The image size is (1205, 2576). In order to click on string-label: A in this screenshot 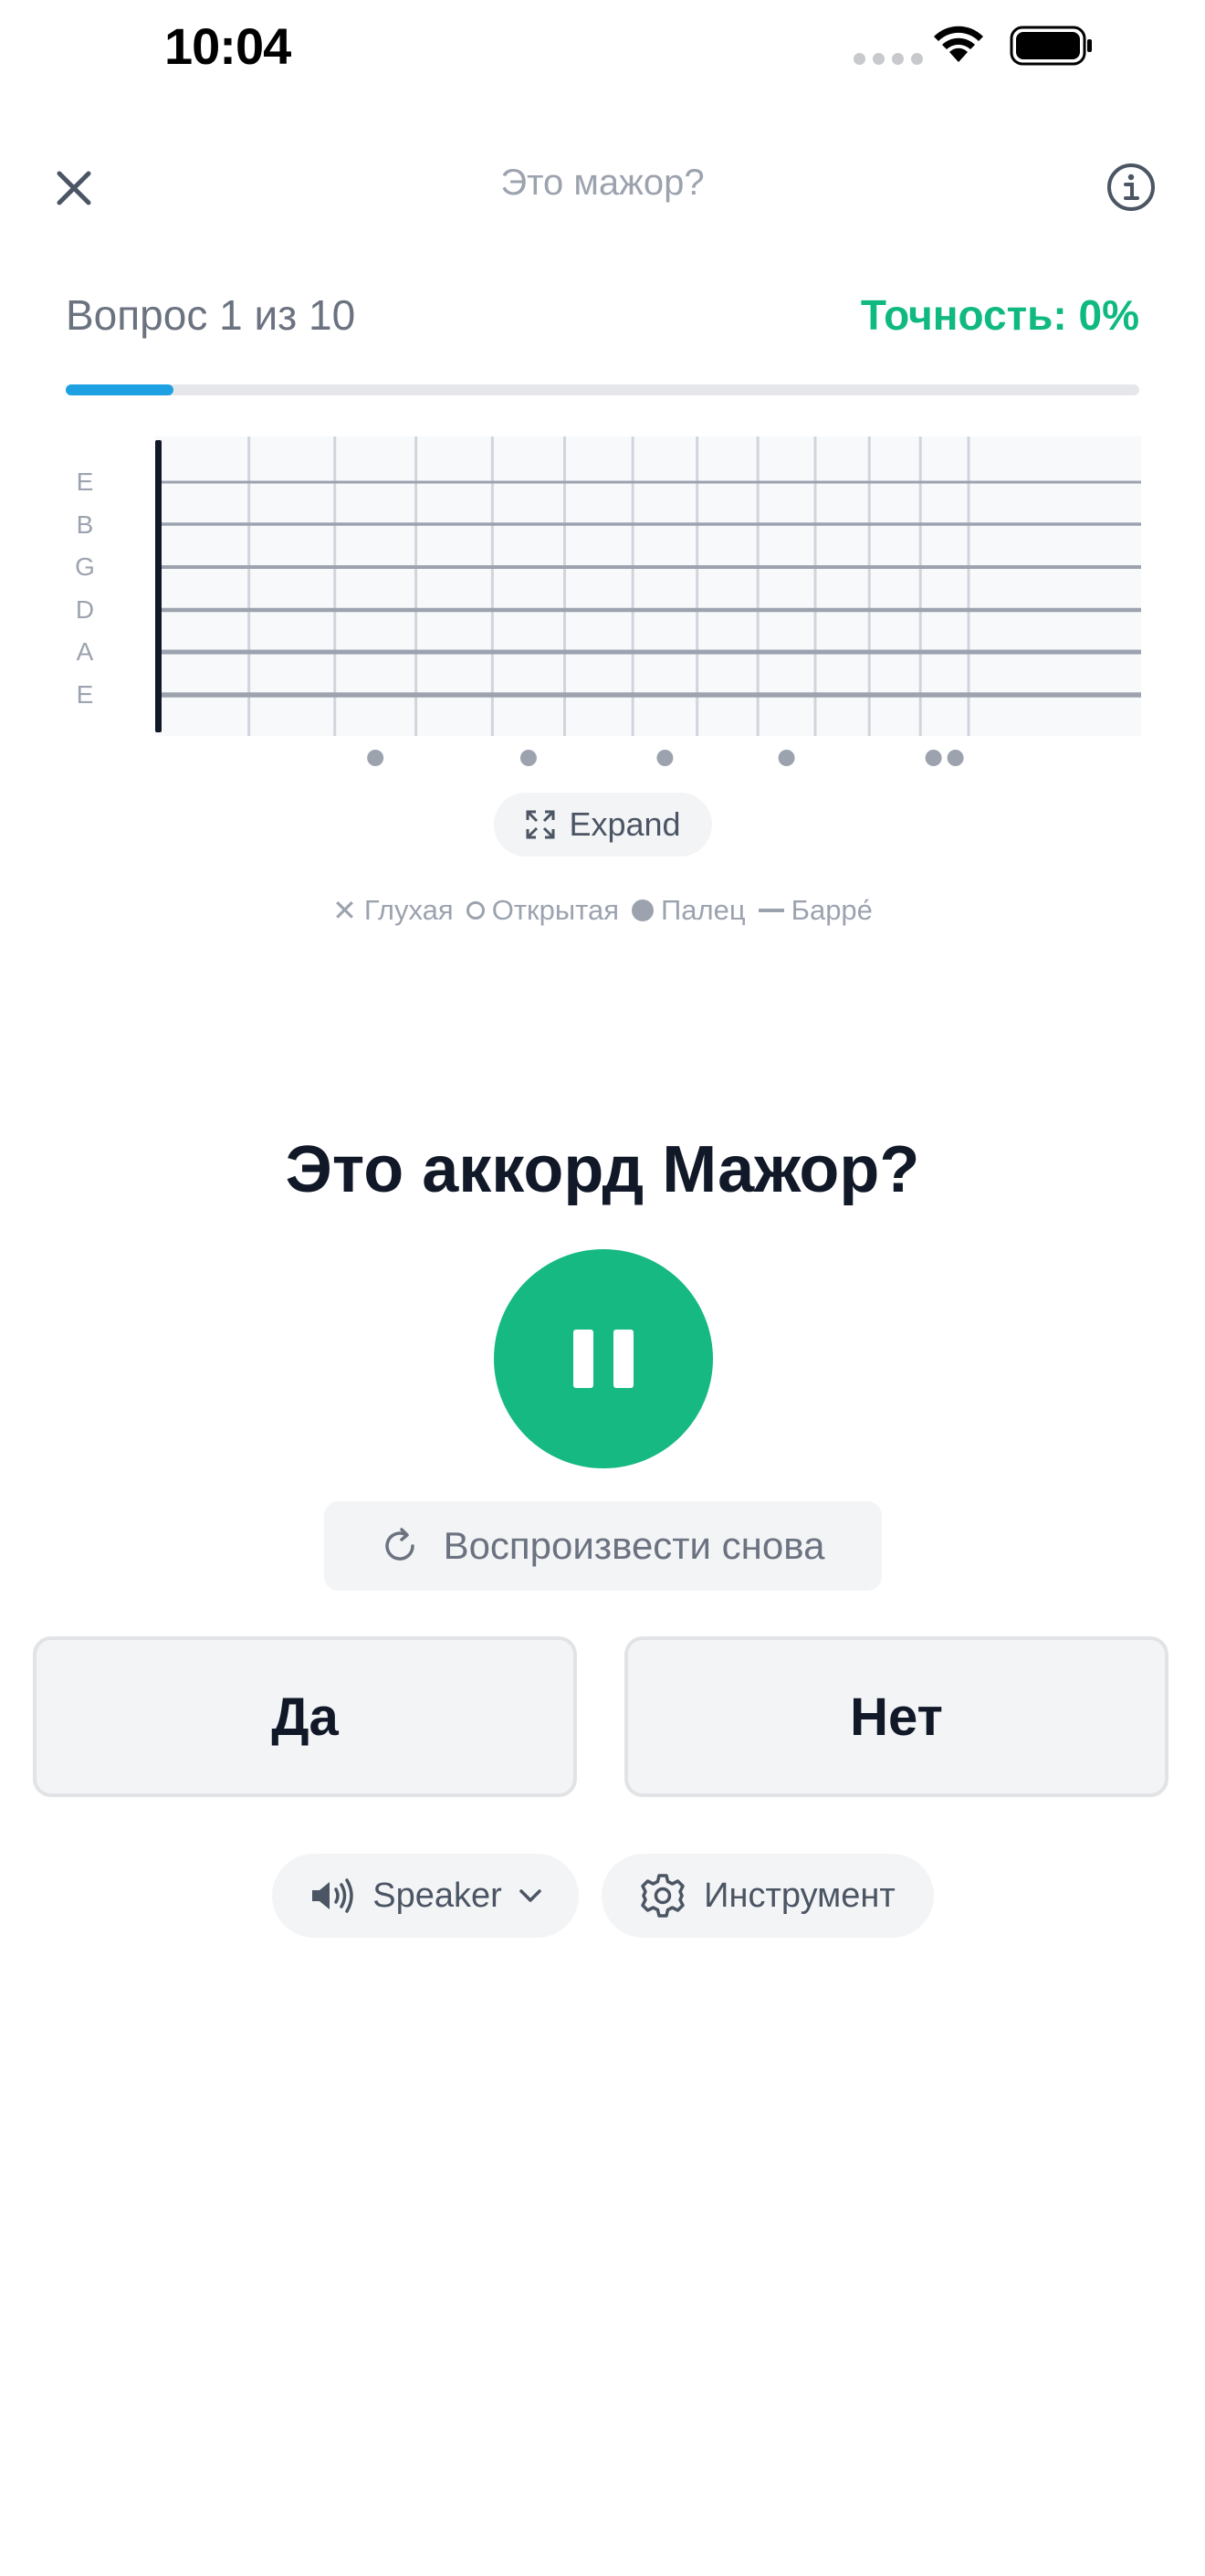, I will do `click(85, 651)`.